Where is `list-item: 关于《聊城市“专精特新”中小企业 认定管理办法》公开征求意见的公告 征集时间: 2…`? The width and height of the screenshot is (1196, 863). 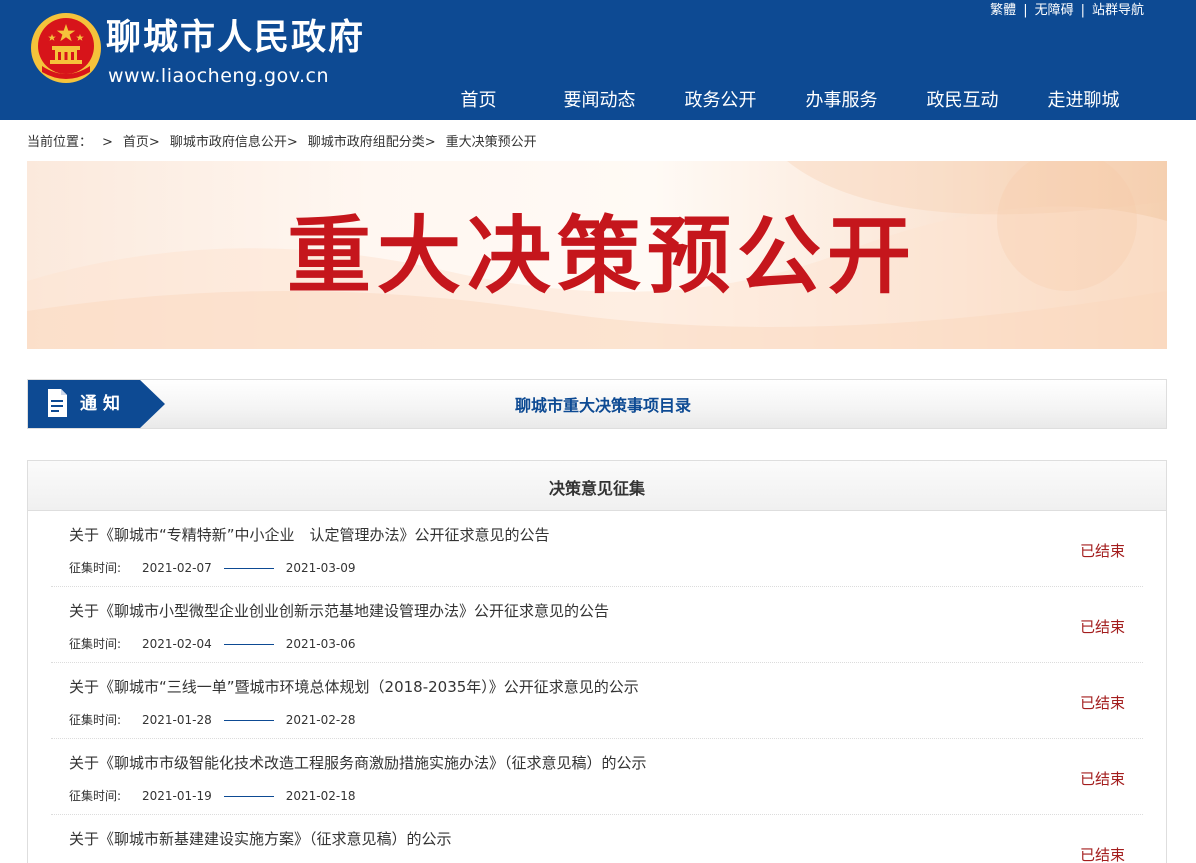
list-item: 关于《聊城市“专精特新”中小企业 认定管理办法》公开征求意见的公告 征集时间: 2… is located at coordinates (597, 549).